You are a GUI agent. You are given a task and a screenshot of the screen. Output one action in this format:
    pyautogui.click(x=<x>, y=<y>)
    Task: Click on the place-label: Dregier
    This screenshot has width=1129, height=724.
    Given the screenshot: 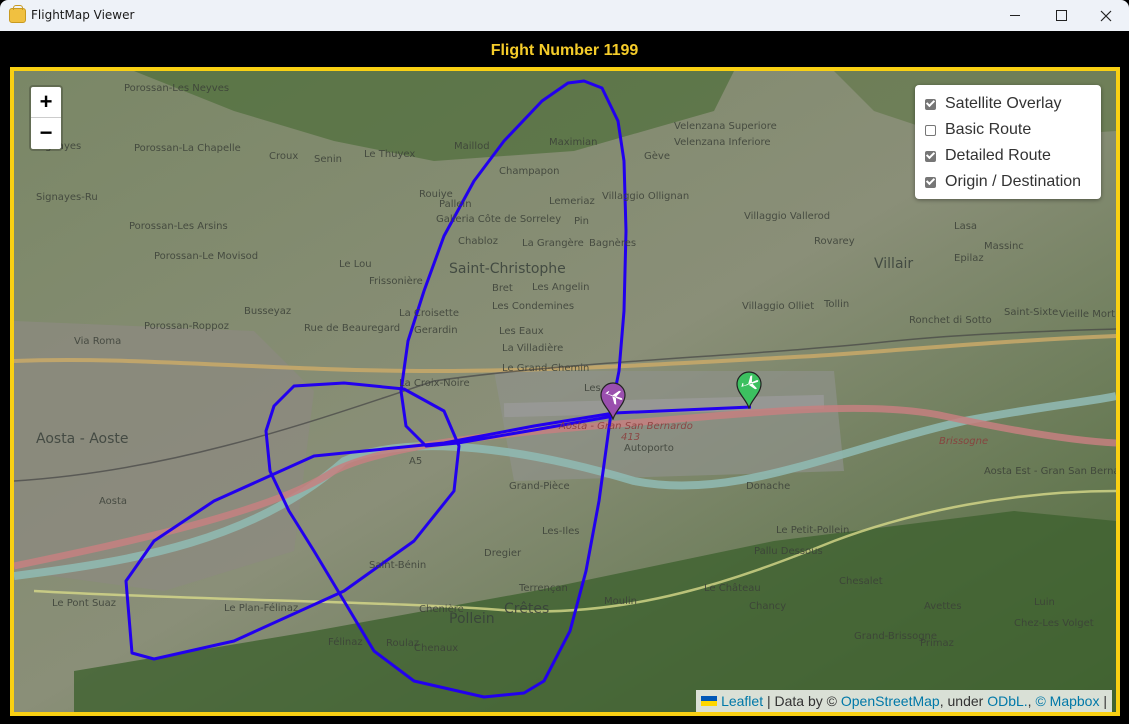 What is the action you would take?
    pyautogui.click(x=503, y=553)
    